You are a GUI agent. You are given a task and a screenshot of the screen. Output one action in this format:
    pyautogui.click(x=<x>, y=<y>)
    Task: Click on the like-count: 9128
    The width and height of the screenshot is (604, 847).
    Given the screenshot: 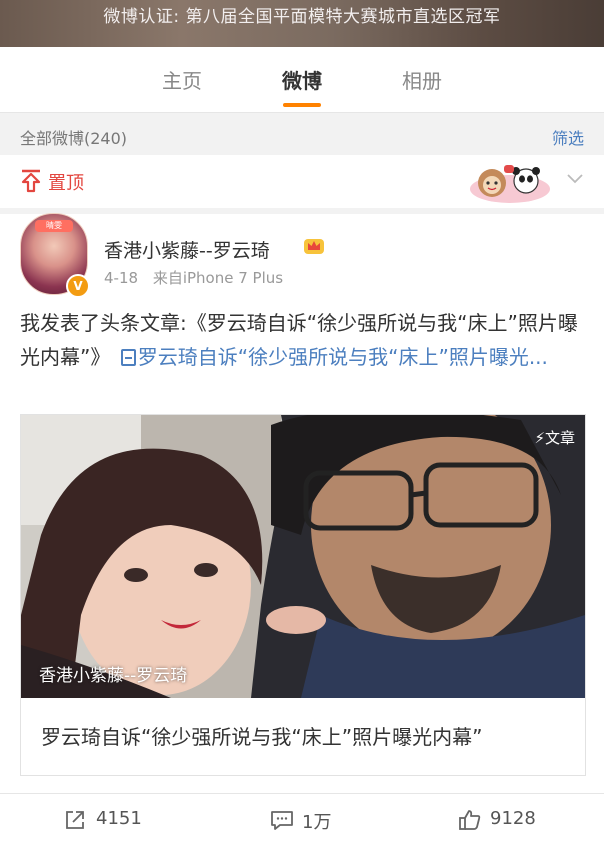 What is the action you would take?
    pyautogui.click(x=513, y=818)
    